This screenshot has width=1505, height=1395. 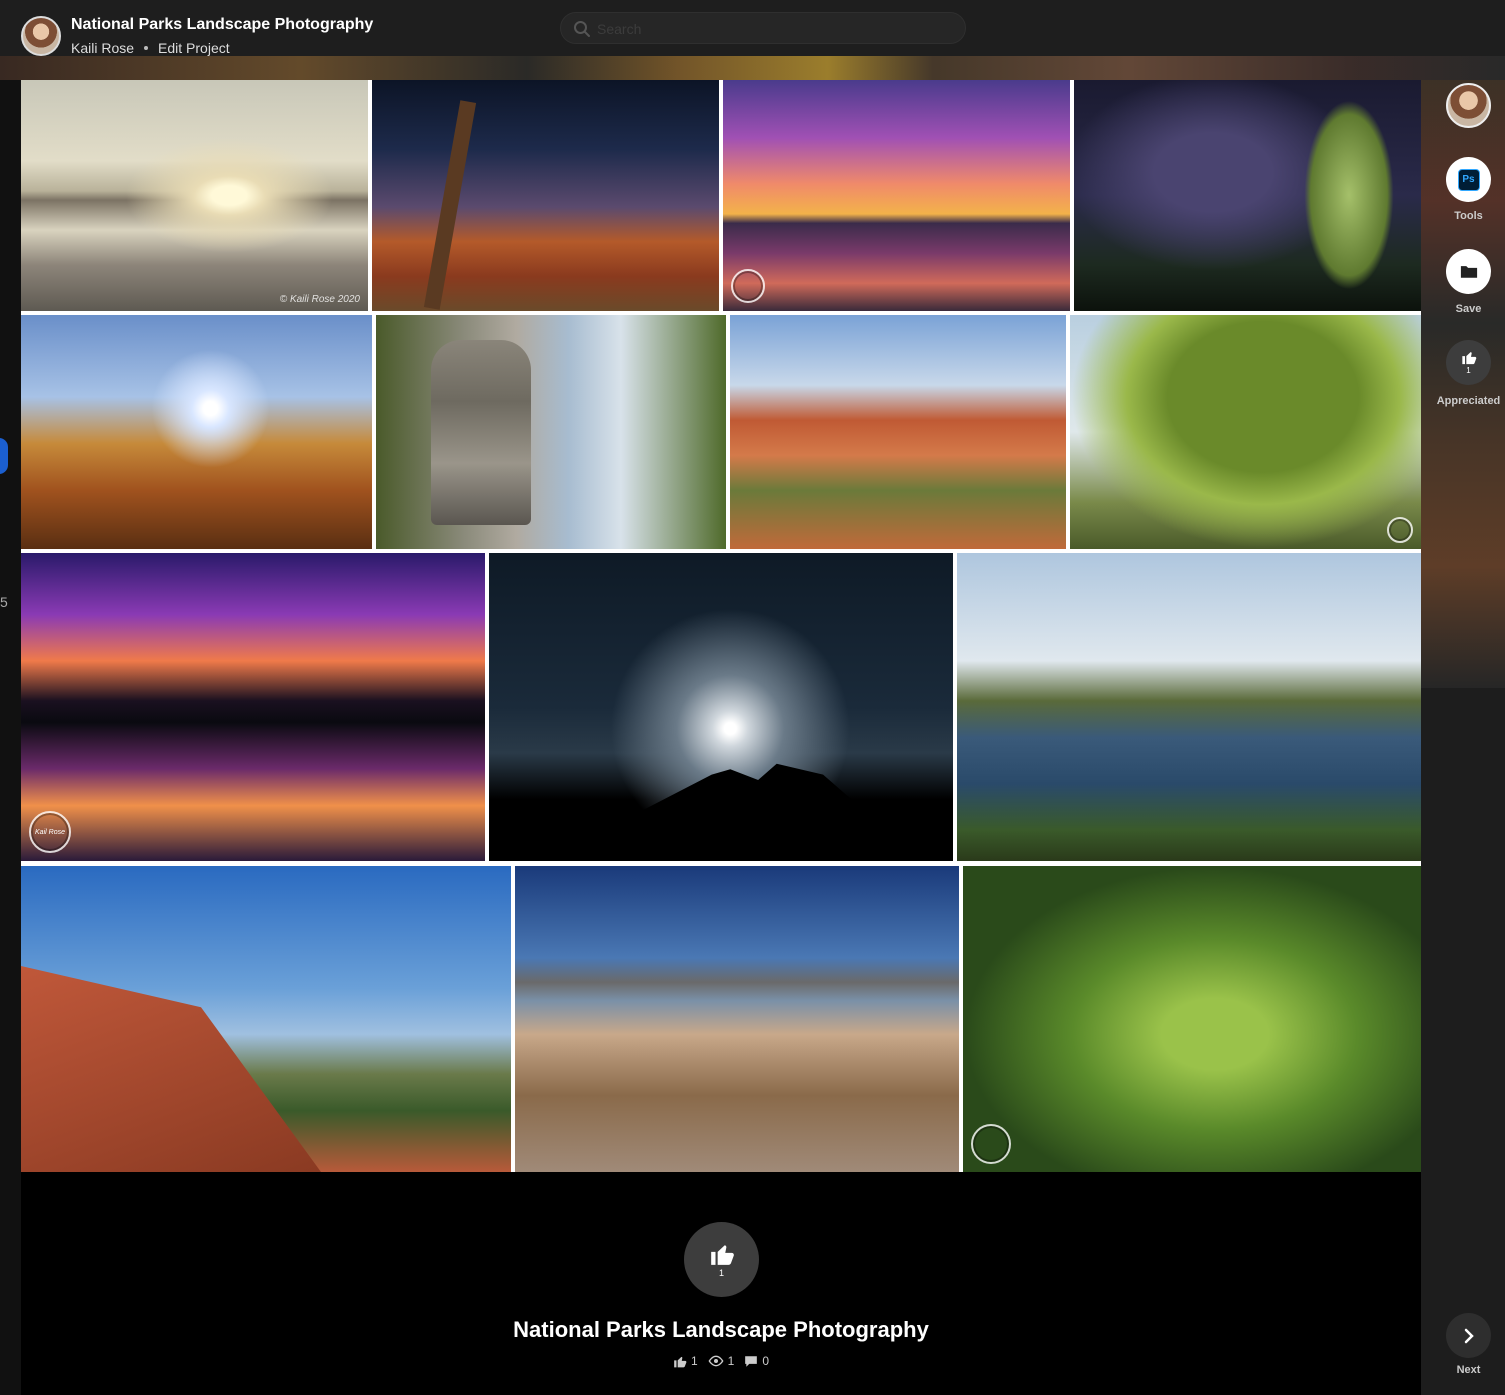 I want to click on owner-info: Kaili Rose Edit Project, so click(x=150, y=48).